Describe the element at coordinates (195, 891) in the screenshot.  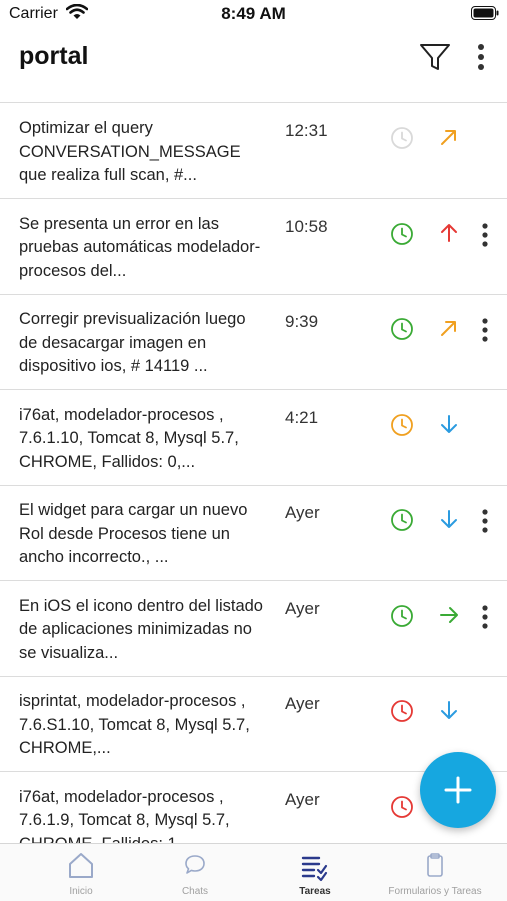
I see `tab-label: Chats` at that location.